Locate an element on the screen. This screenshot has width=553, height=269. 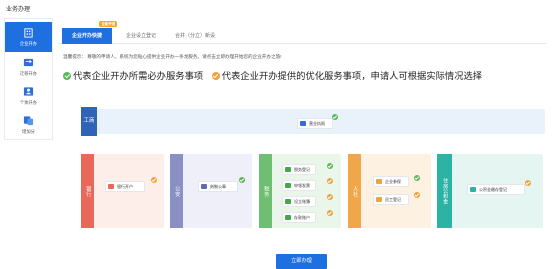
item-label: 公积金缴存登记 is located at coordinates (493, 189).